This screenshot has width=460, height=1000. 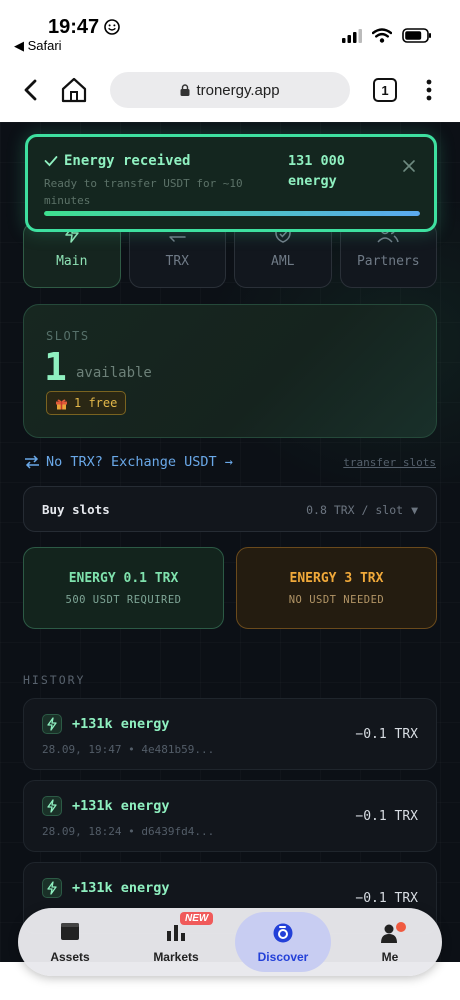 I want to click on toast-title-text: Energy received, so click(x=127, y=161).